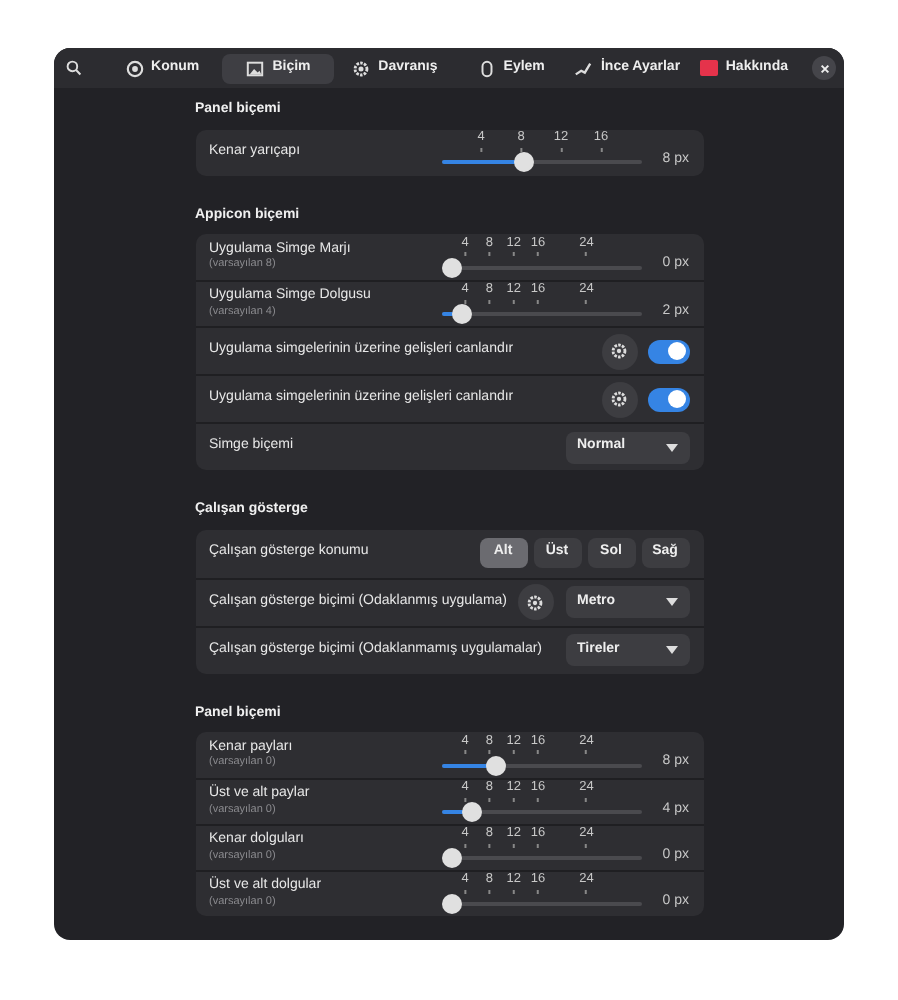 Image resolution: width=898 pixels, height=1000 pixels. Describe the element at coordinates (583, 68) in the screenshot. I see `tweak-icon` at that location.